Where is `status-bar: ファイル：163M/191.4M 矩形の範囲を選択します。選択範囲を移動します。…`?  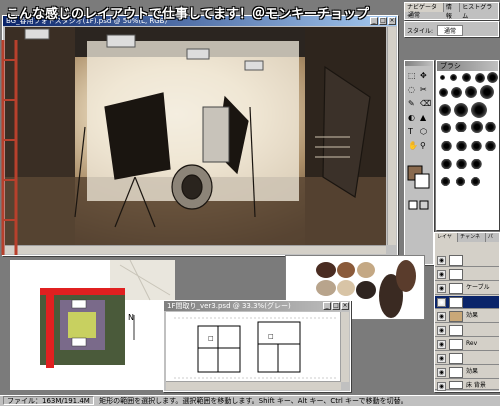 status-bar: ファイル：163M/191.4M 矩形の範囲を選択します。選択範囲を移動します。… is located at coordinates (250, 400).